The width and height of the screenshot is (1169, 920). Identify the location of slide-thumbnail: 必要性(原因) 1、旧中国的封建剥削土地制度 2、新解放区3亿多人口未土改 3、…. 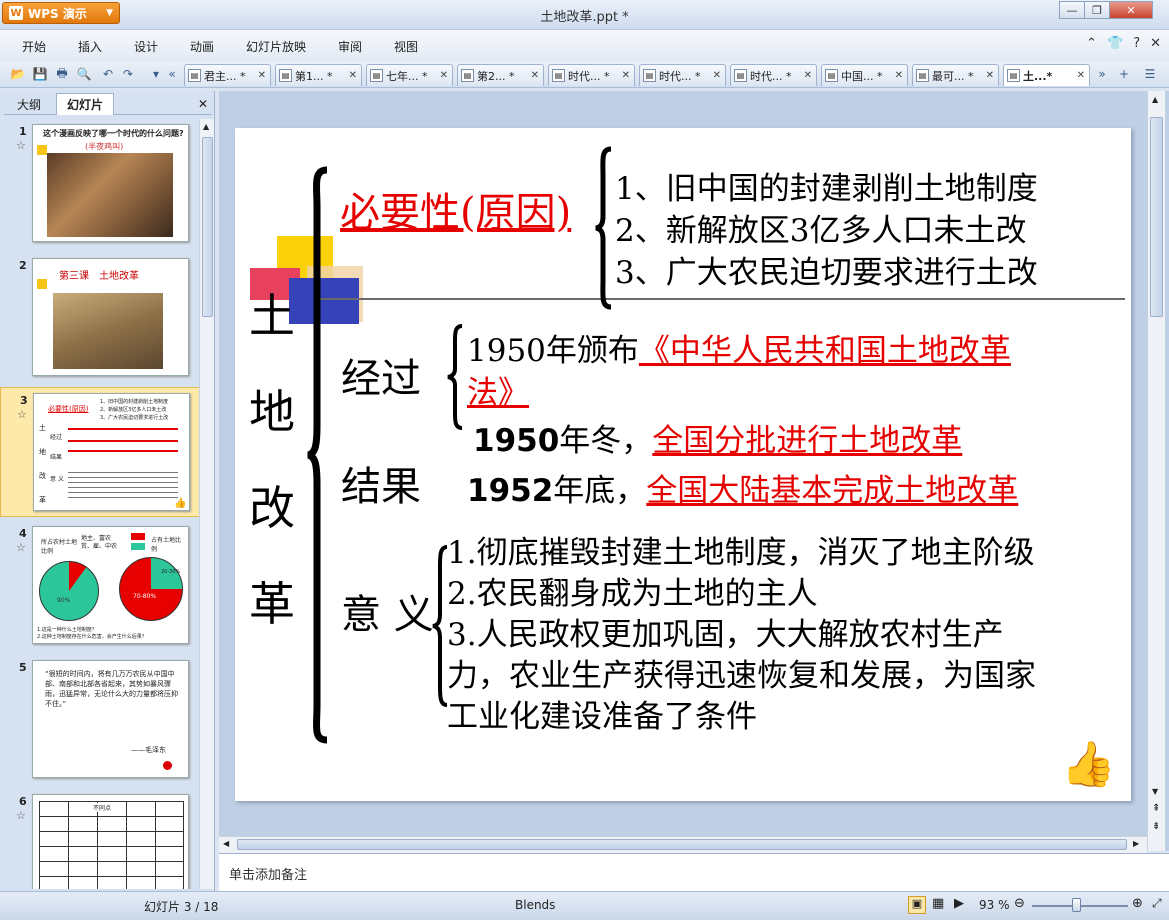
(111, 452).